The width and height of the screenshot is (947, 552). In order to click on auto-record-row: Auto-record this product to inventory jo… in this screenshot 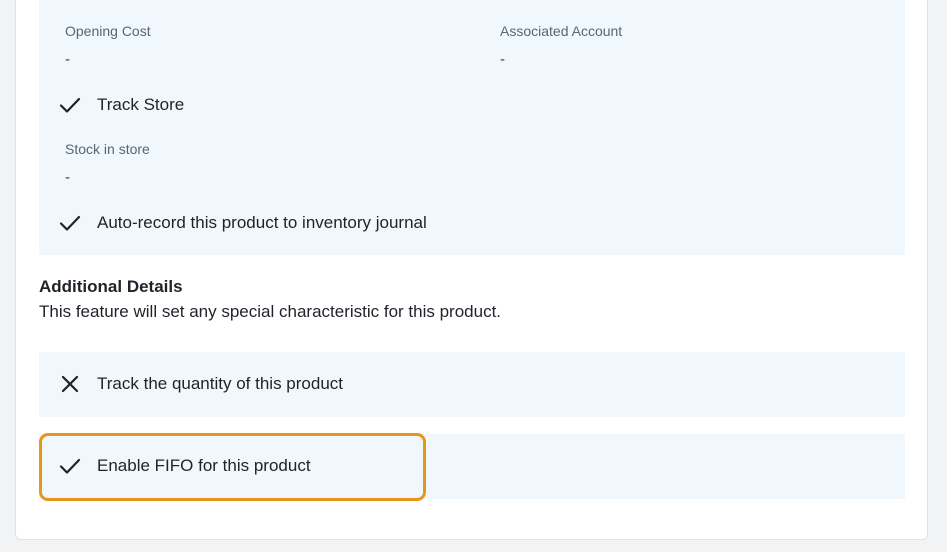, I will do `click(243, 223)`.